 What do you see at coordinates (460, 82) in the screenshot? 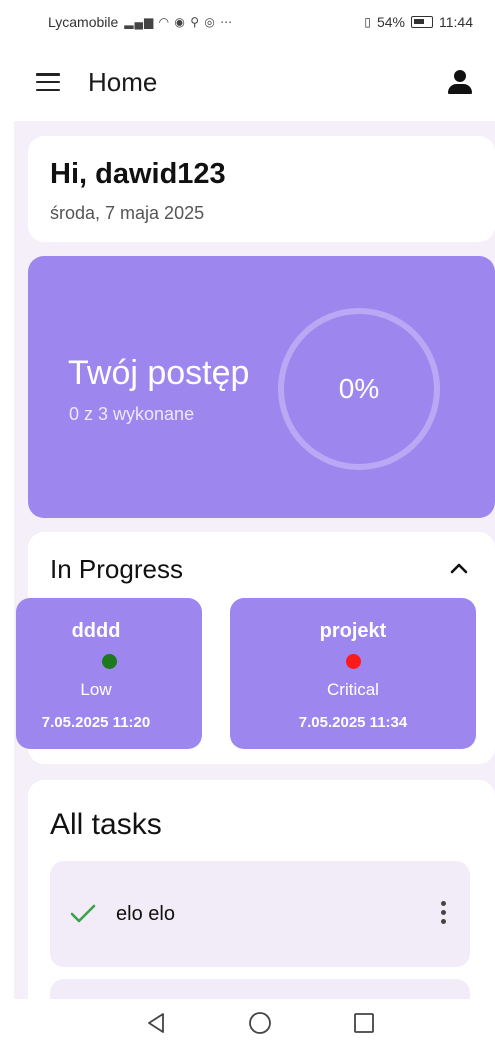
I see `profile-icon` at bounding box center [460, 82].